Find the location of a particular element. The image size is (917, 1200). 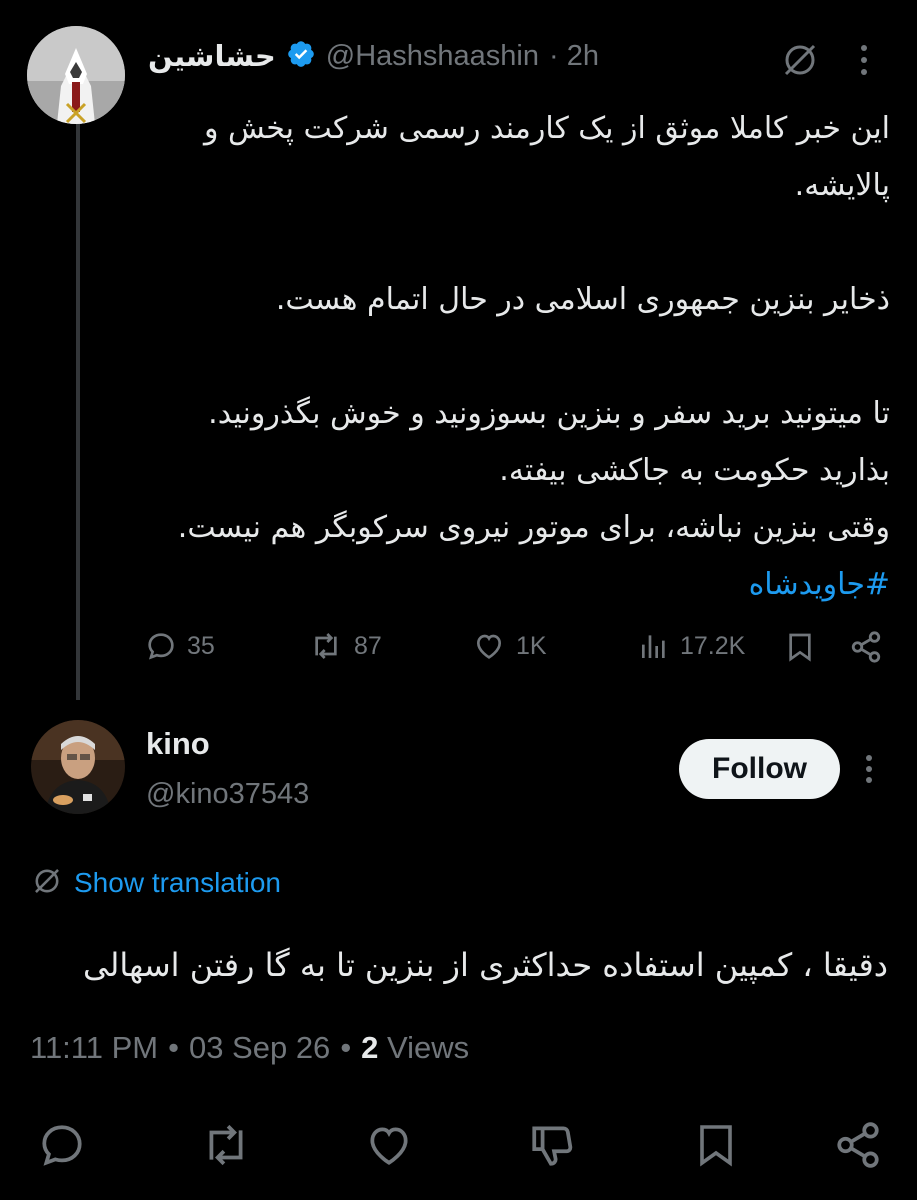

avatar-hashshaashin is located at coordinates (76, 75).